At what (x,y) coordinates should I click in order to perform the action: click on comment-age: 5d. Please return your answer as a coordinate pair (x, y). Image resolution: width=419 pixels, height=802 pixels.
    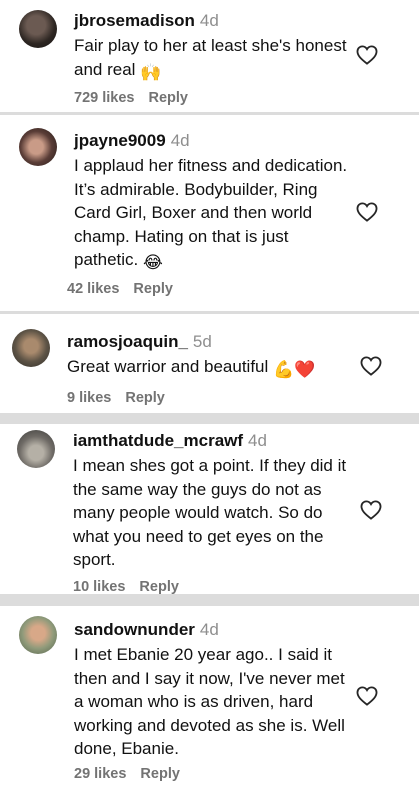
    Looking at the image, I should click on (202, 341).